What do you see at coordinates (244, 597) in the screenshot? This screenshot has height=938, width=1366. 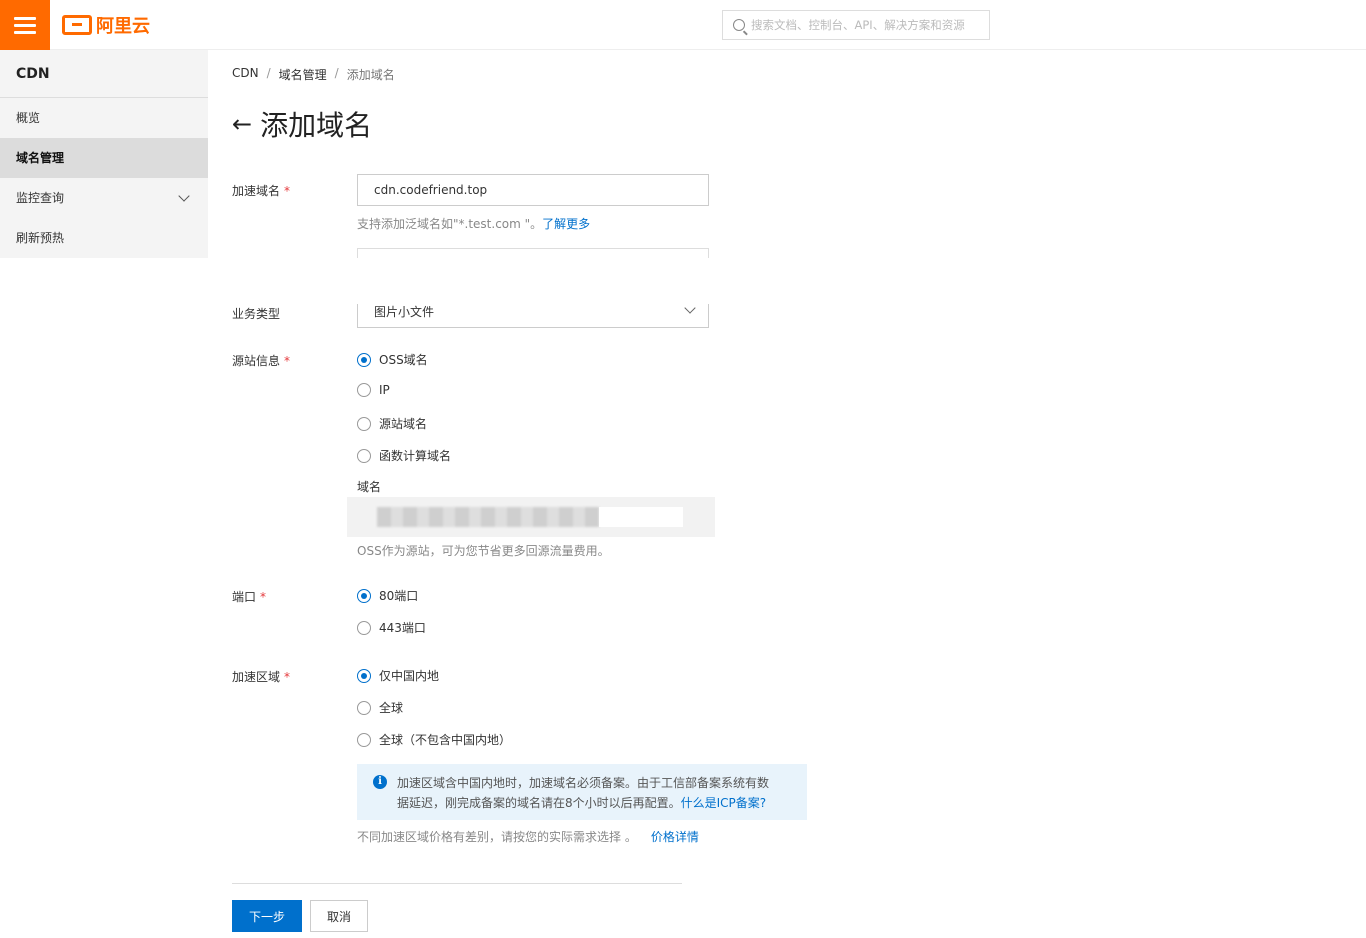 I see `port-label-text: 端口` at bounding box center [244, 597].